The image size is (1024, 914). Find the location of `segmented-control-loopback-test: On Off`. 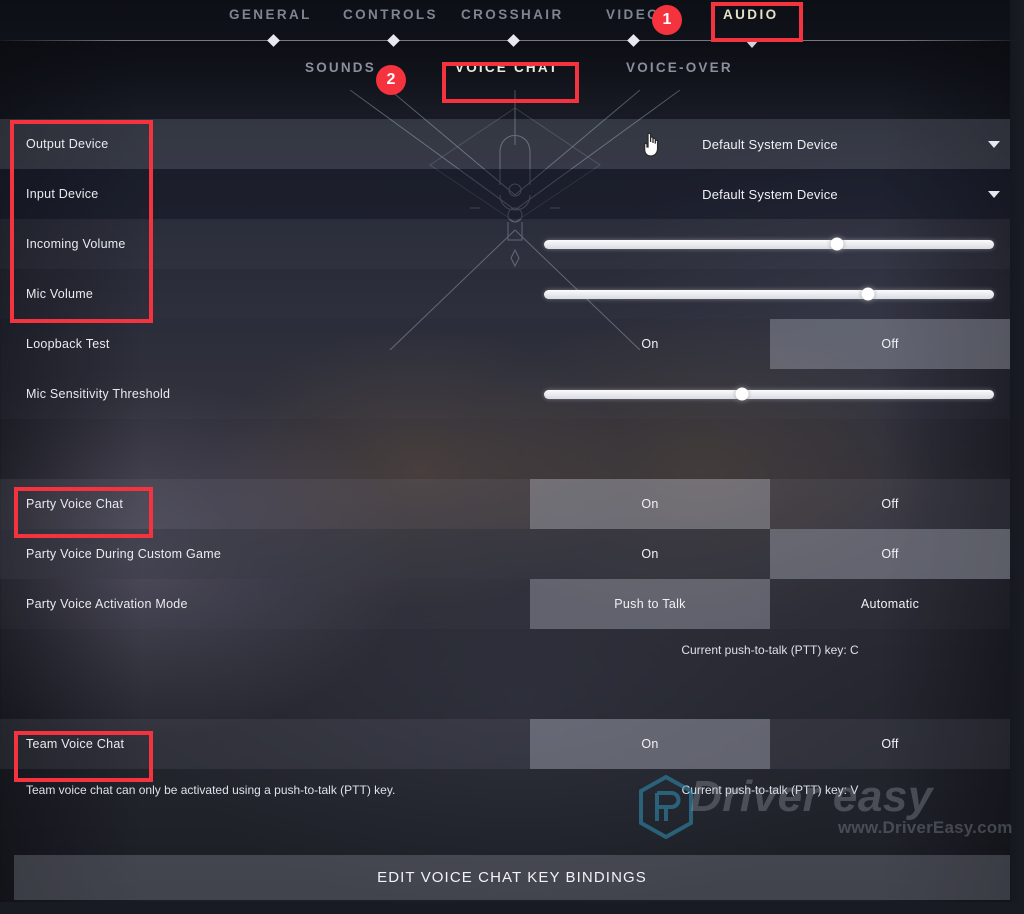

segmented-control-loopback-test: On Off is located at coordinates (770, 344).